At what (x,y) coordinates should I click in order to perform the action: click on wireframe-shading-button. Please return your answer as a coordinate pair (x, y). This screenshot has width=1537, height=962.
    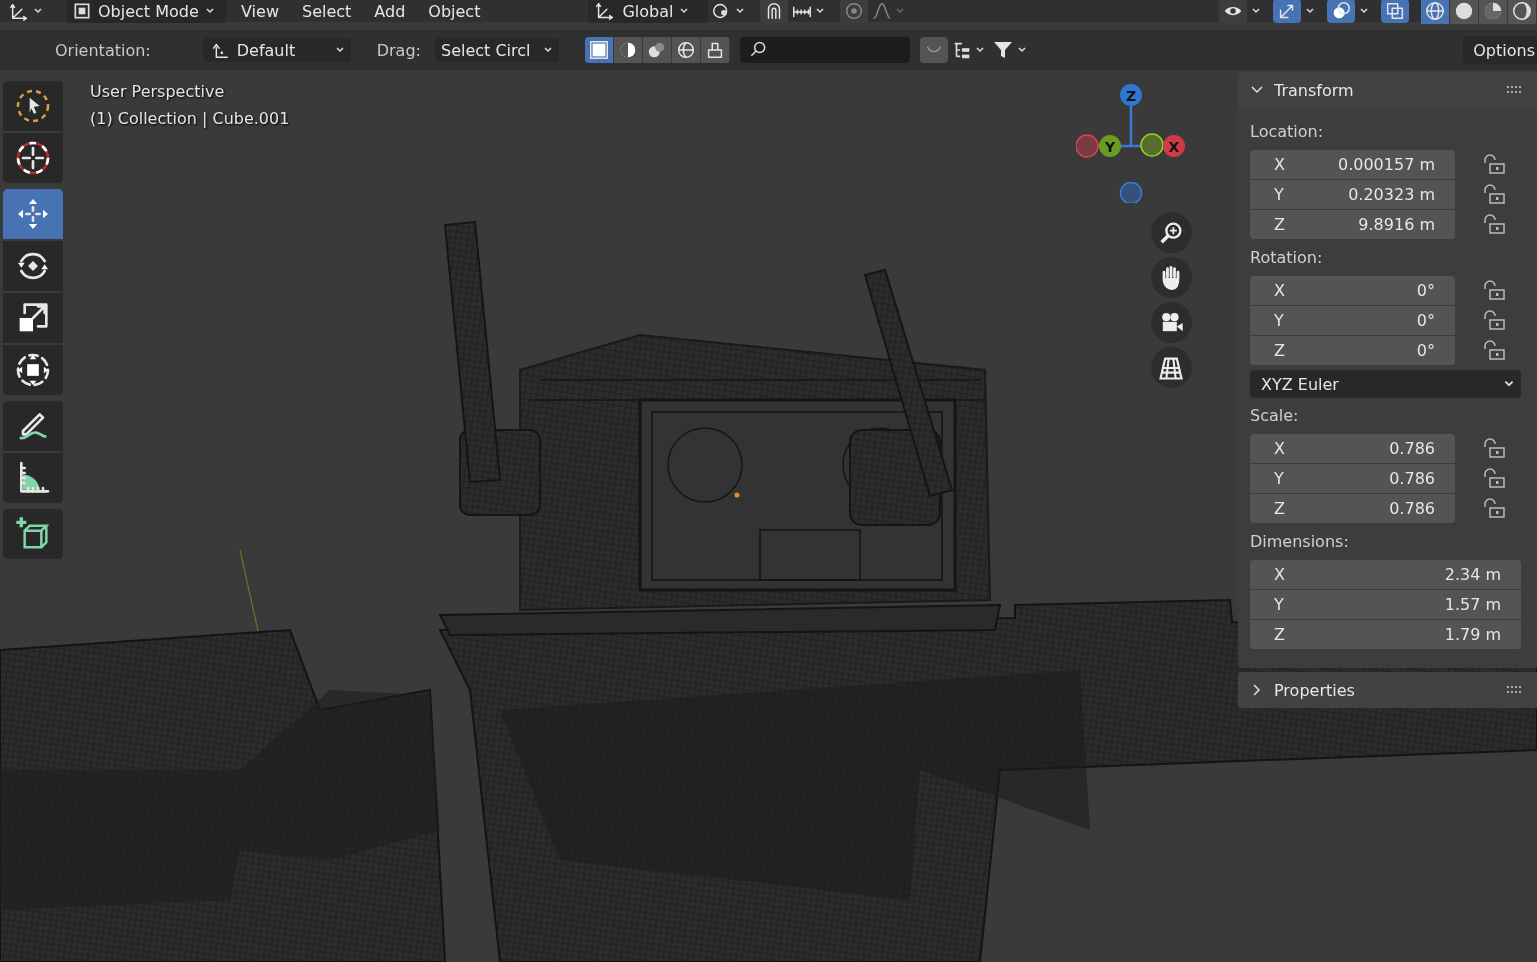
    Looking at the image, I should click on (1435, 12).